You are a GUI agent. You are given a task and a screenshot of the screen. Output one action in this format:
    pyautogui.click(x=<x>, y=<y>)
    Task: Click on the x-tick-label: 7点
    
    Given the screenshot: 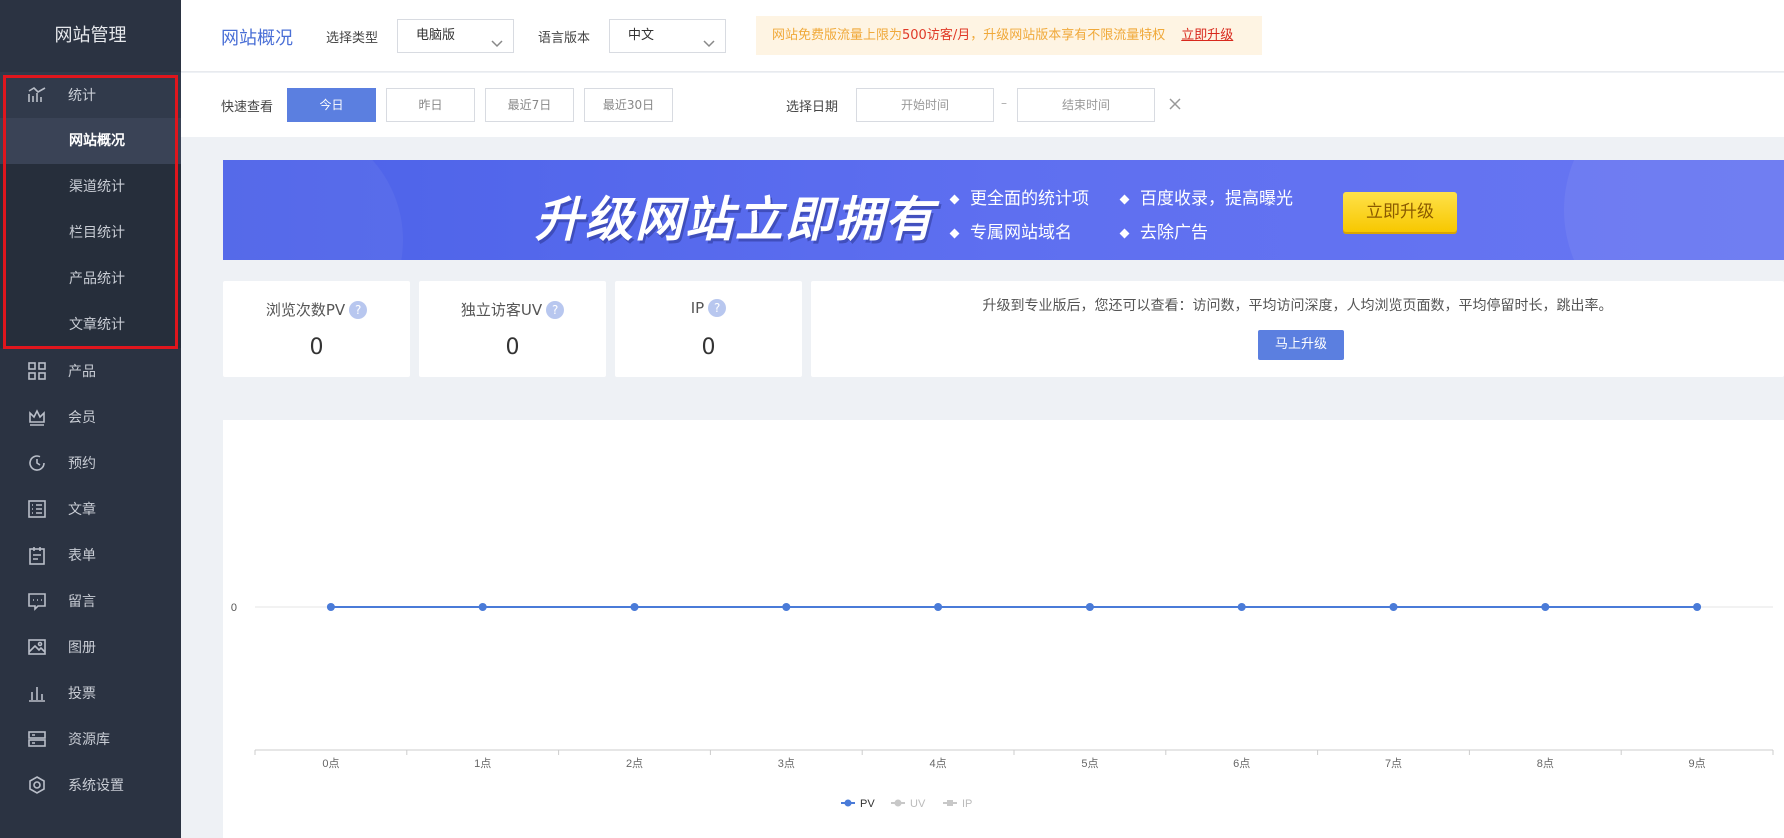 What is the action you would take?
    pyautogui.click(x=1393, y=763)
    